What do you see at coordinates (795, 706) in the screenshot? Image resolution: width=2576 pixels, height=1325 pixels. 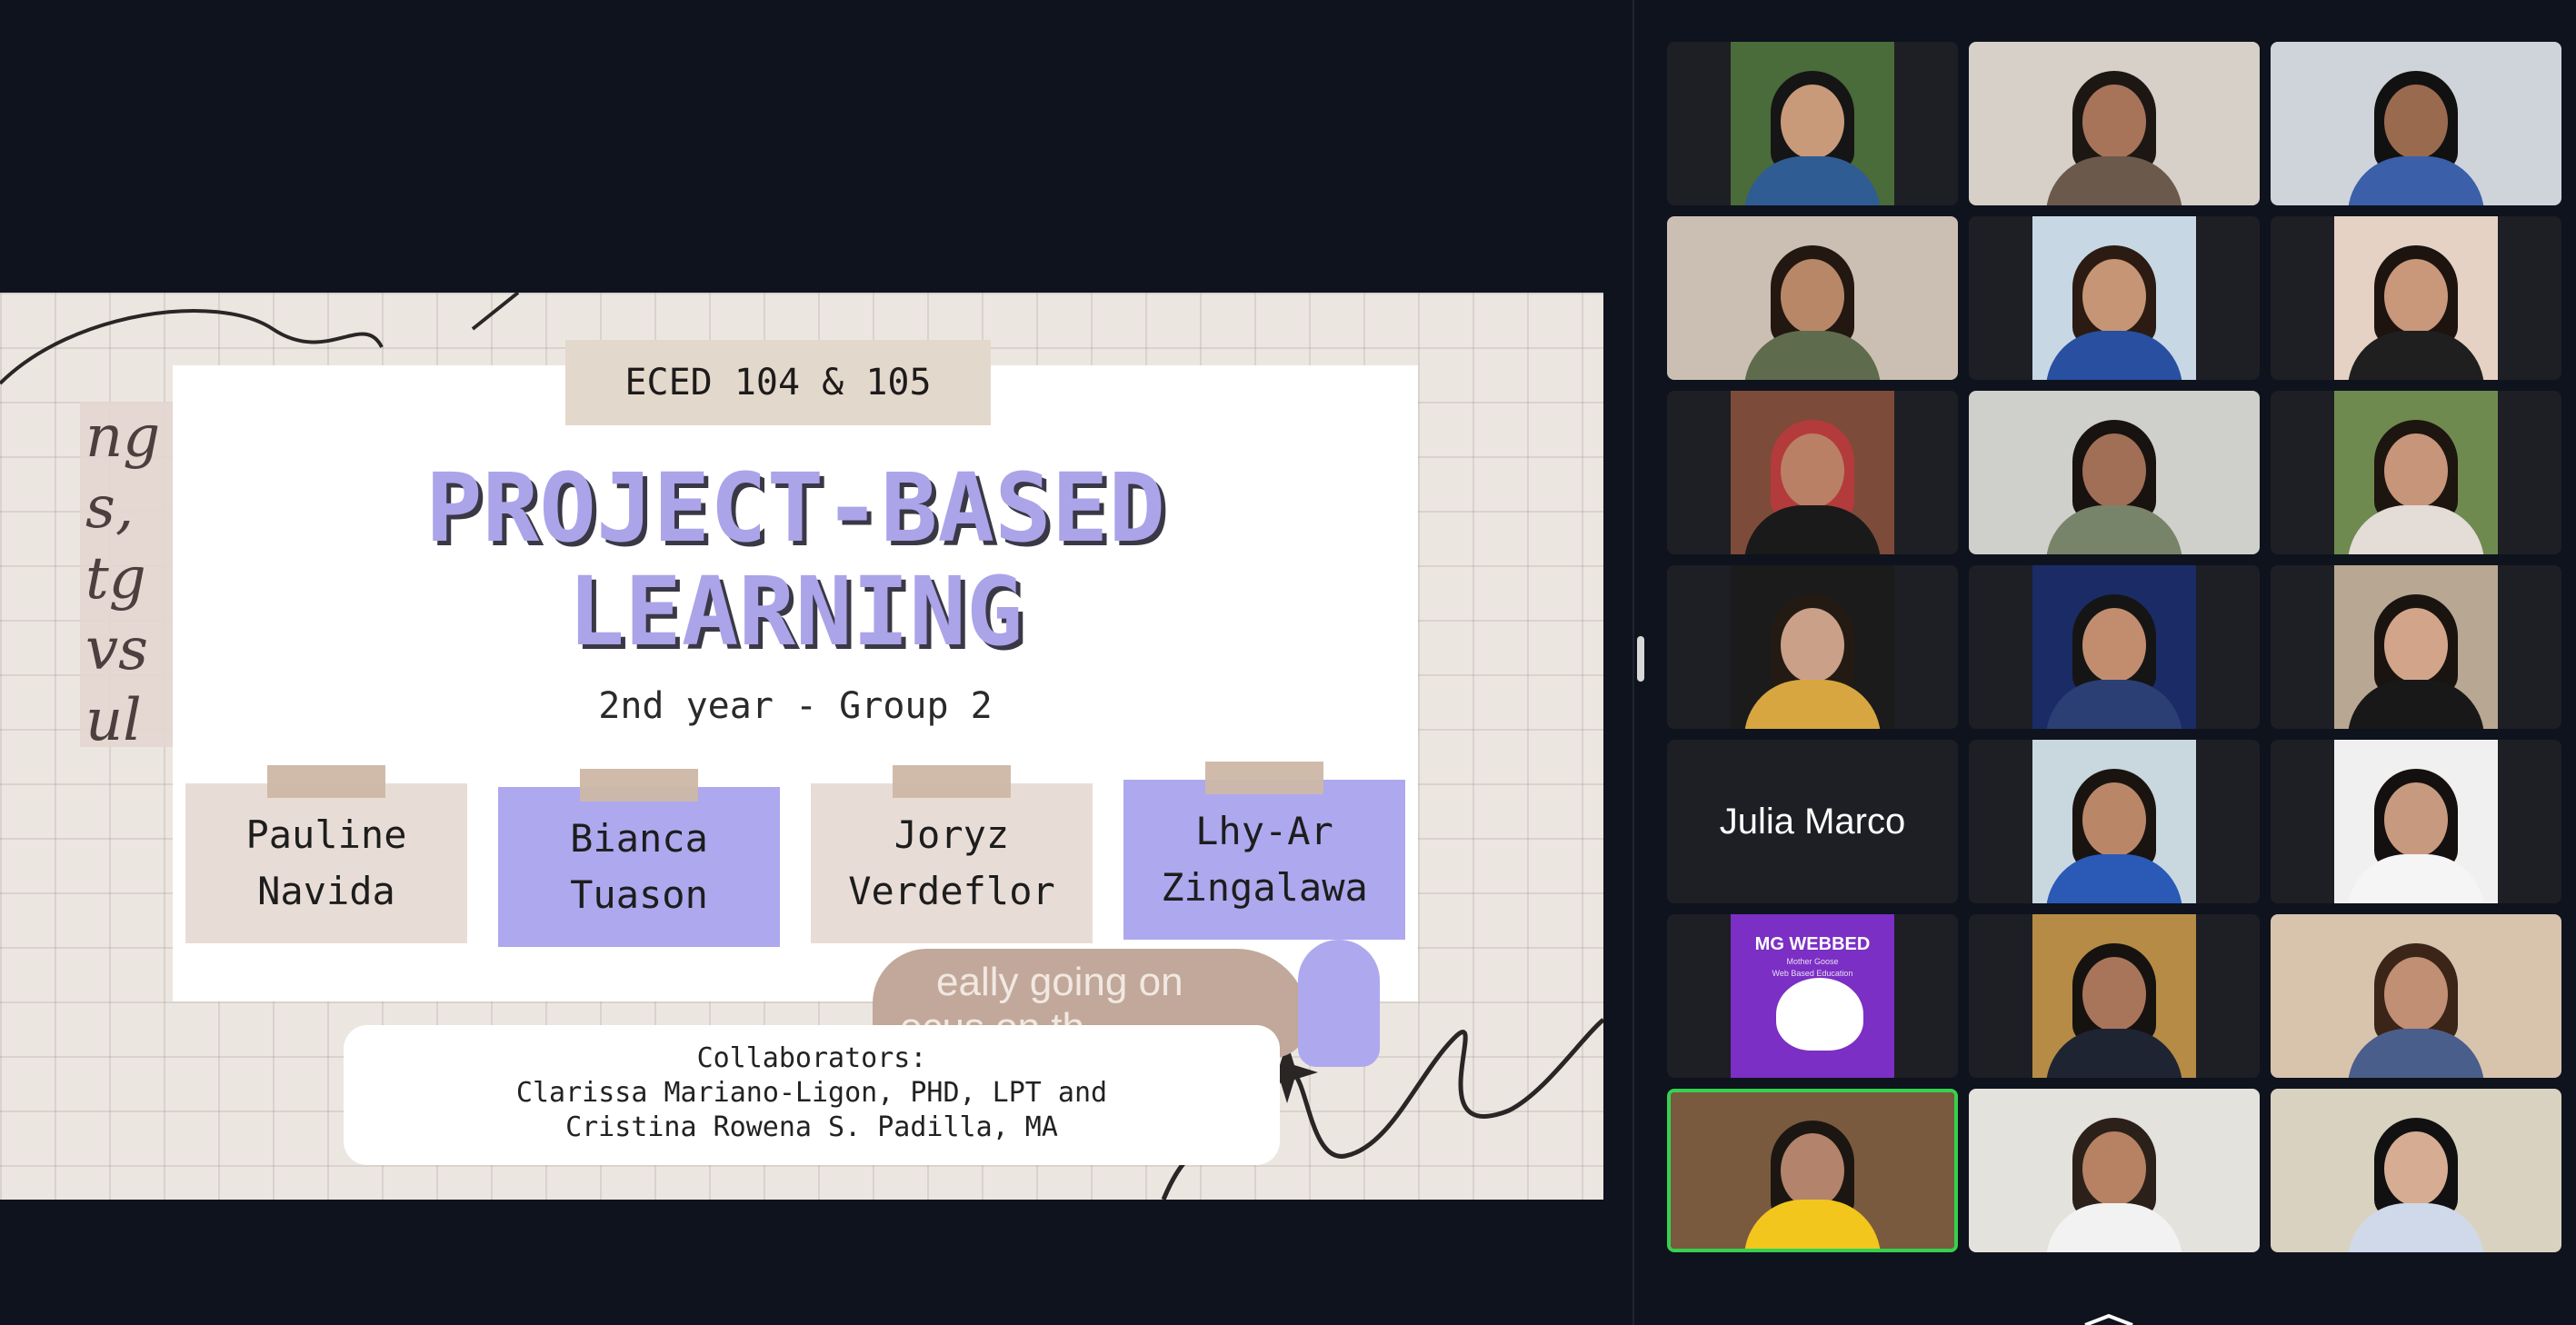 I see `slide-subtitle: 2nd year - Group 2` at bounding box center [795, 706].